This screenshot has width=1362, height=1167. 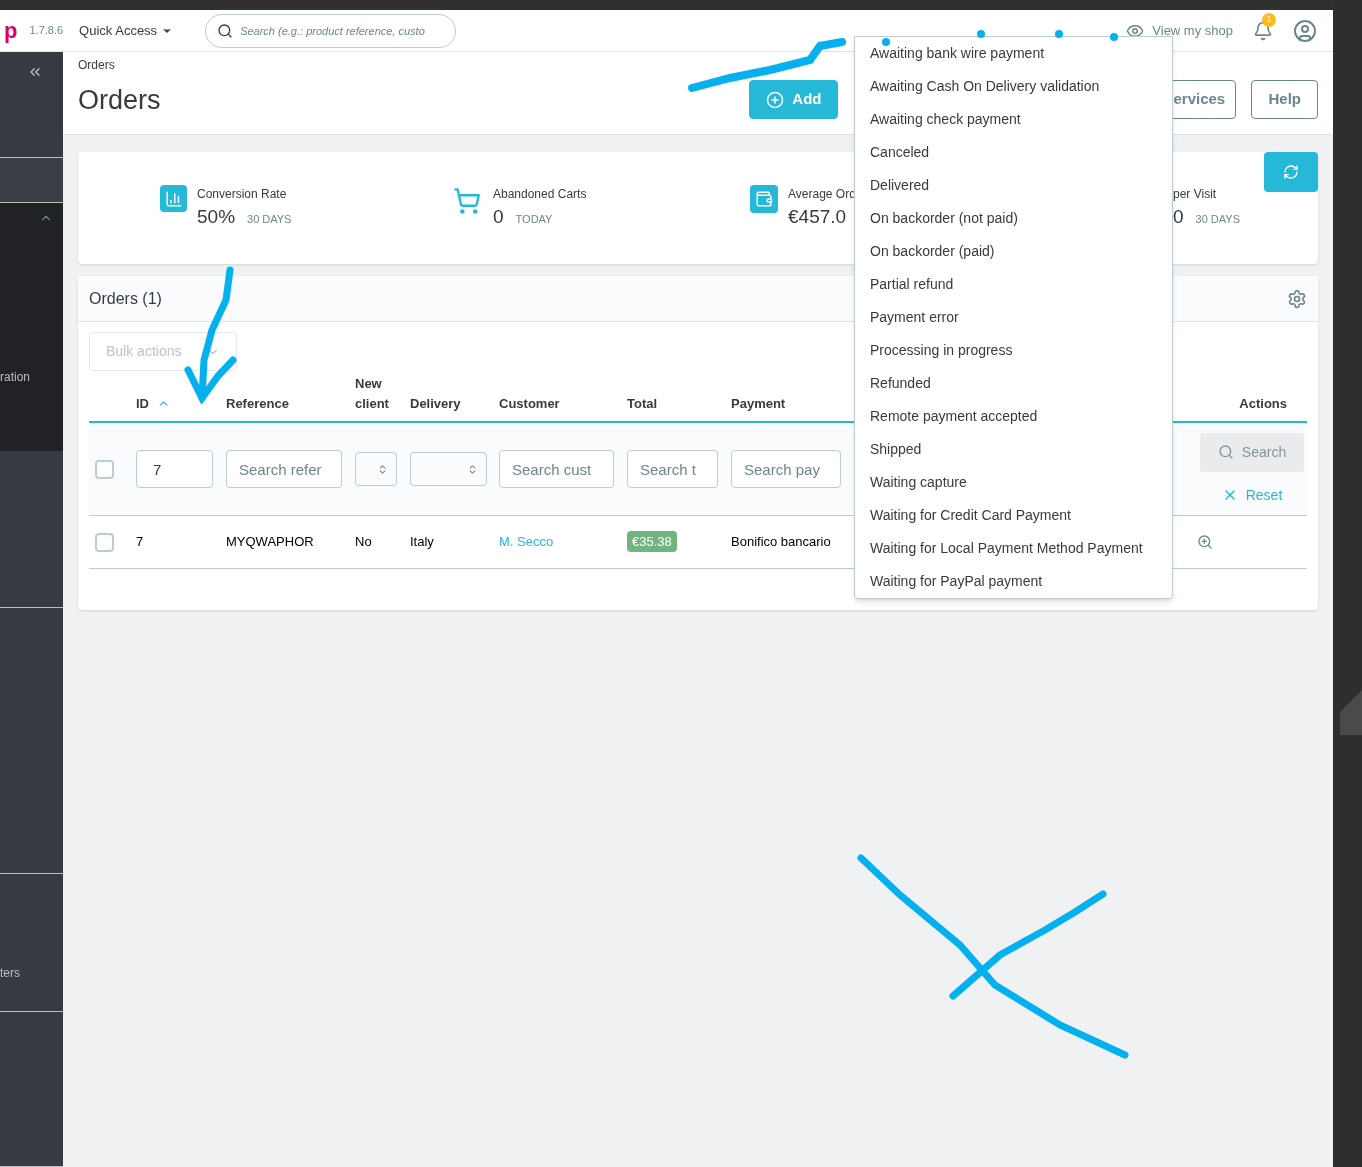 I want to click on version-label: 1.7.8.6, so click(x=46, y=31).